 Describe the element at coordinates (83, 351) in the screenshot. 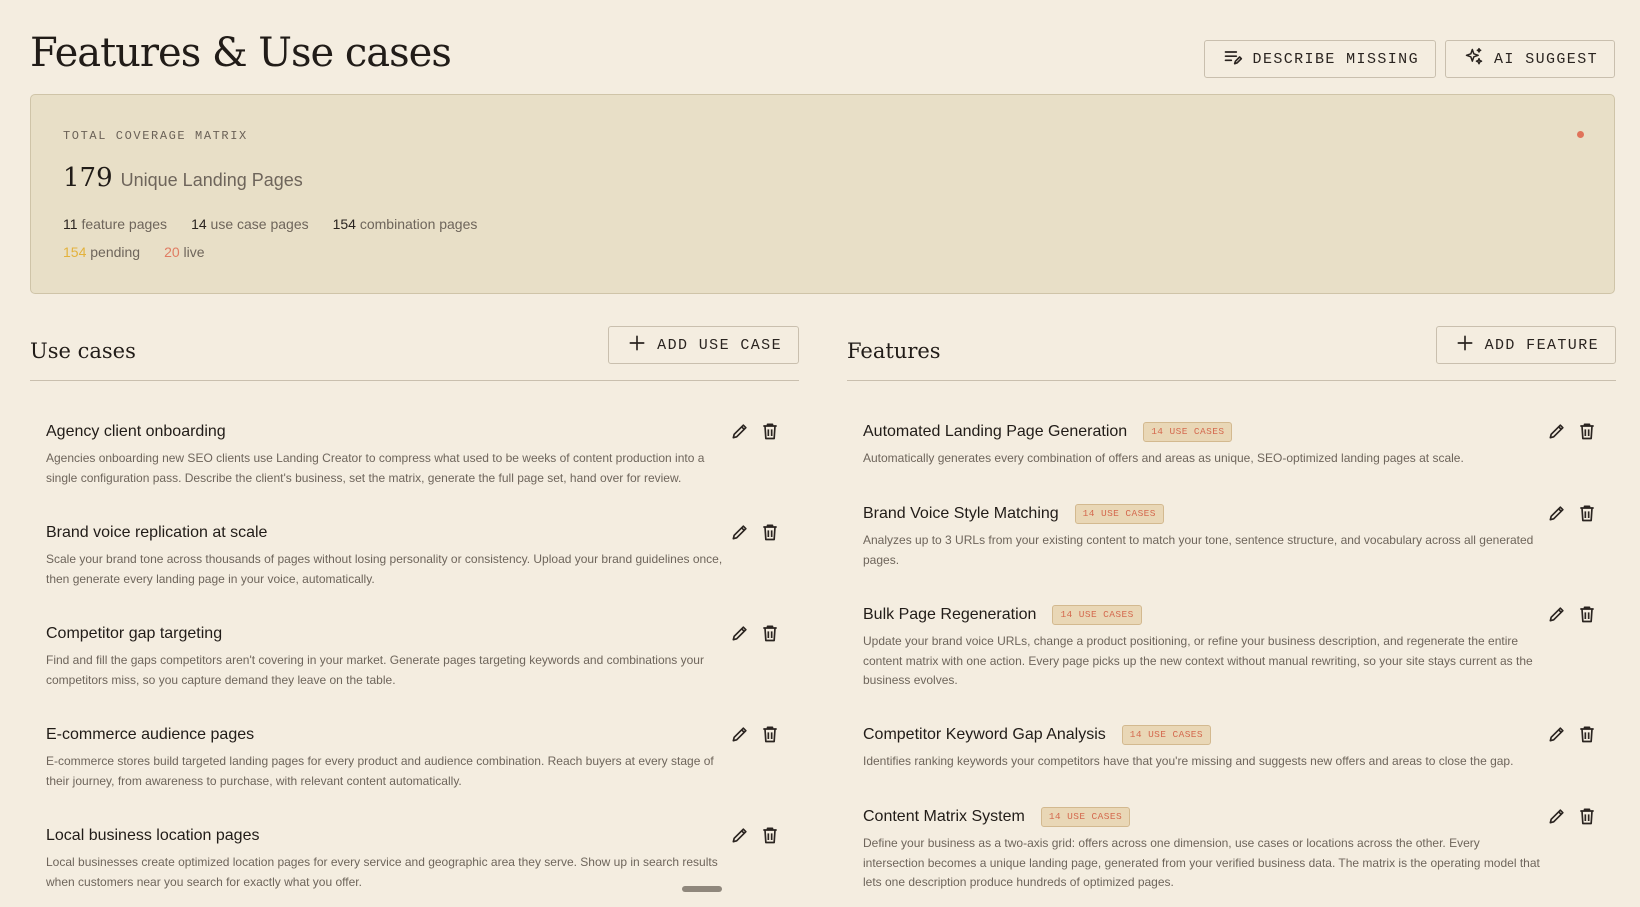

I see `use-cases-title: Use cases` at that location.